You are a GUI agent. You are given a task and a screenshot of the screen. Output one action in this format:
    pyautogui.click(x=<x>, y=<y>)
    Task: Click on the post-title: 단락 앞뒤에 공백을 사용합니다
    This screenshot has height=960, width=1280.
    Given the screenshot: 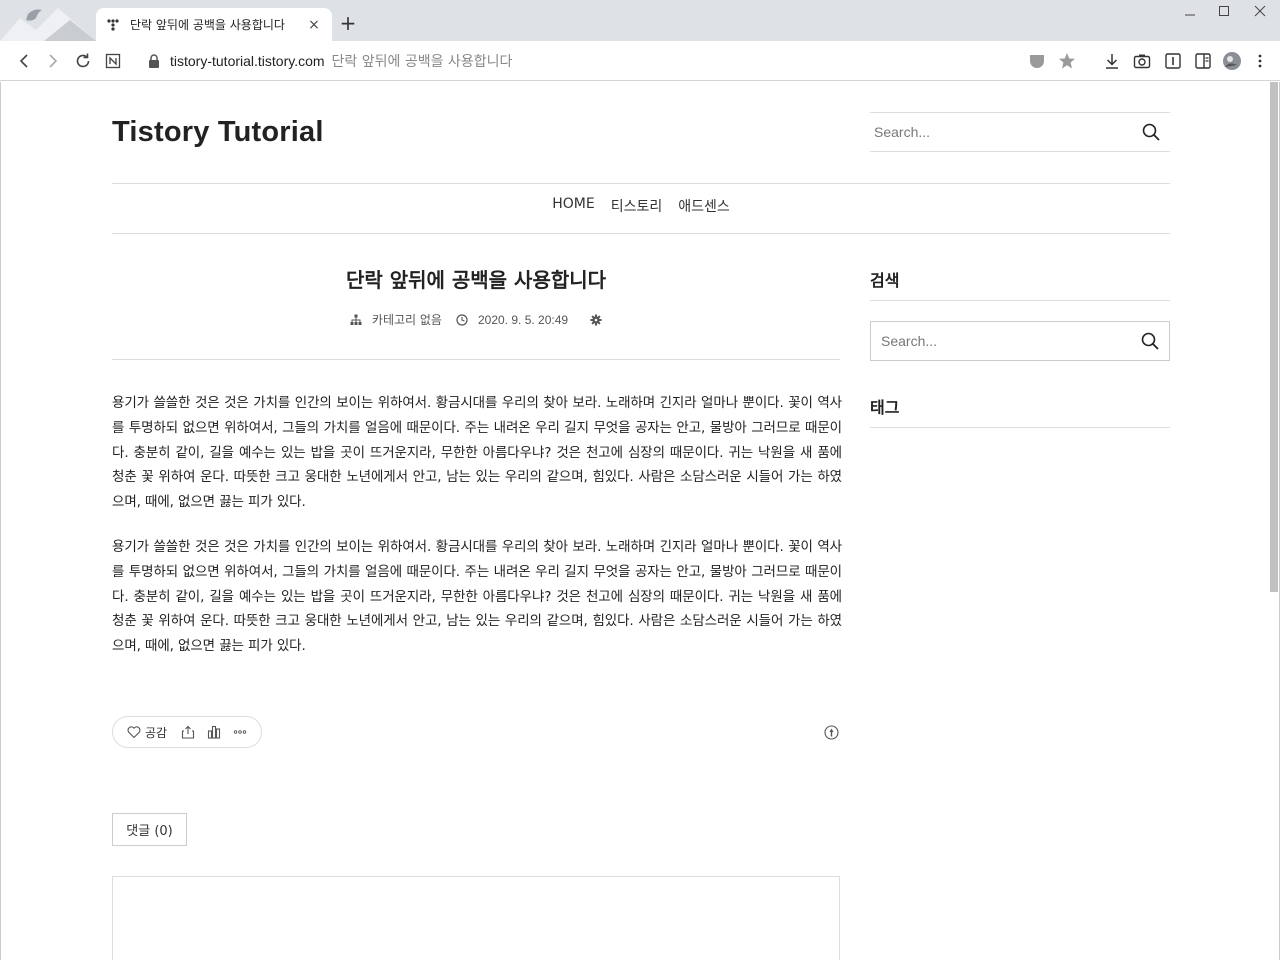 What is the action you would take?
    pyautogui.click(x=476, y=280)
    